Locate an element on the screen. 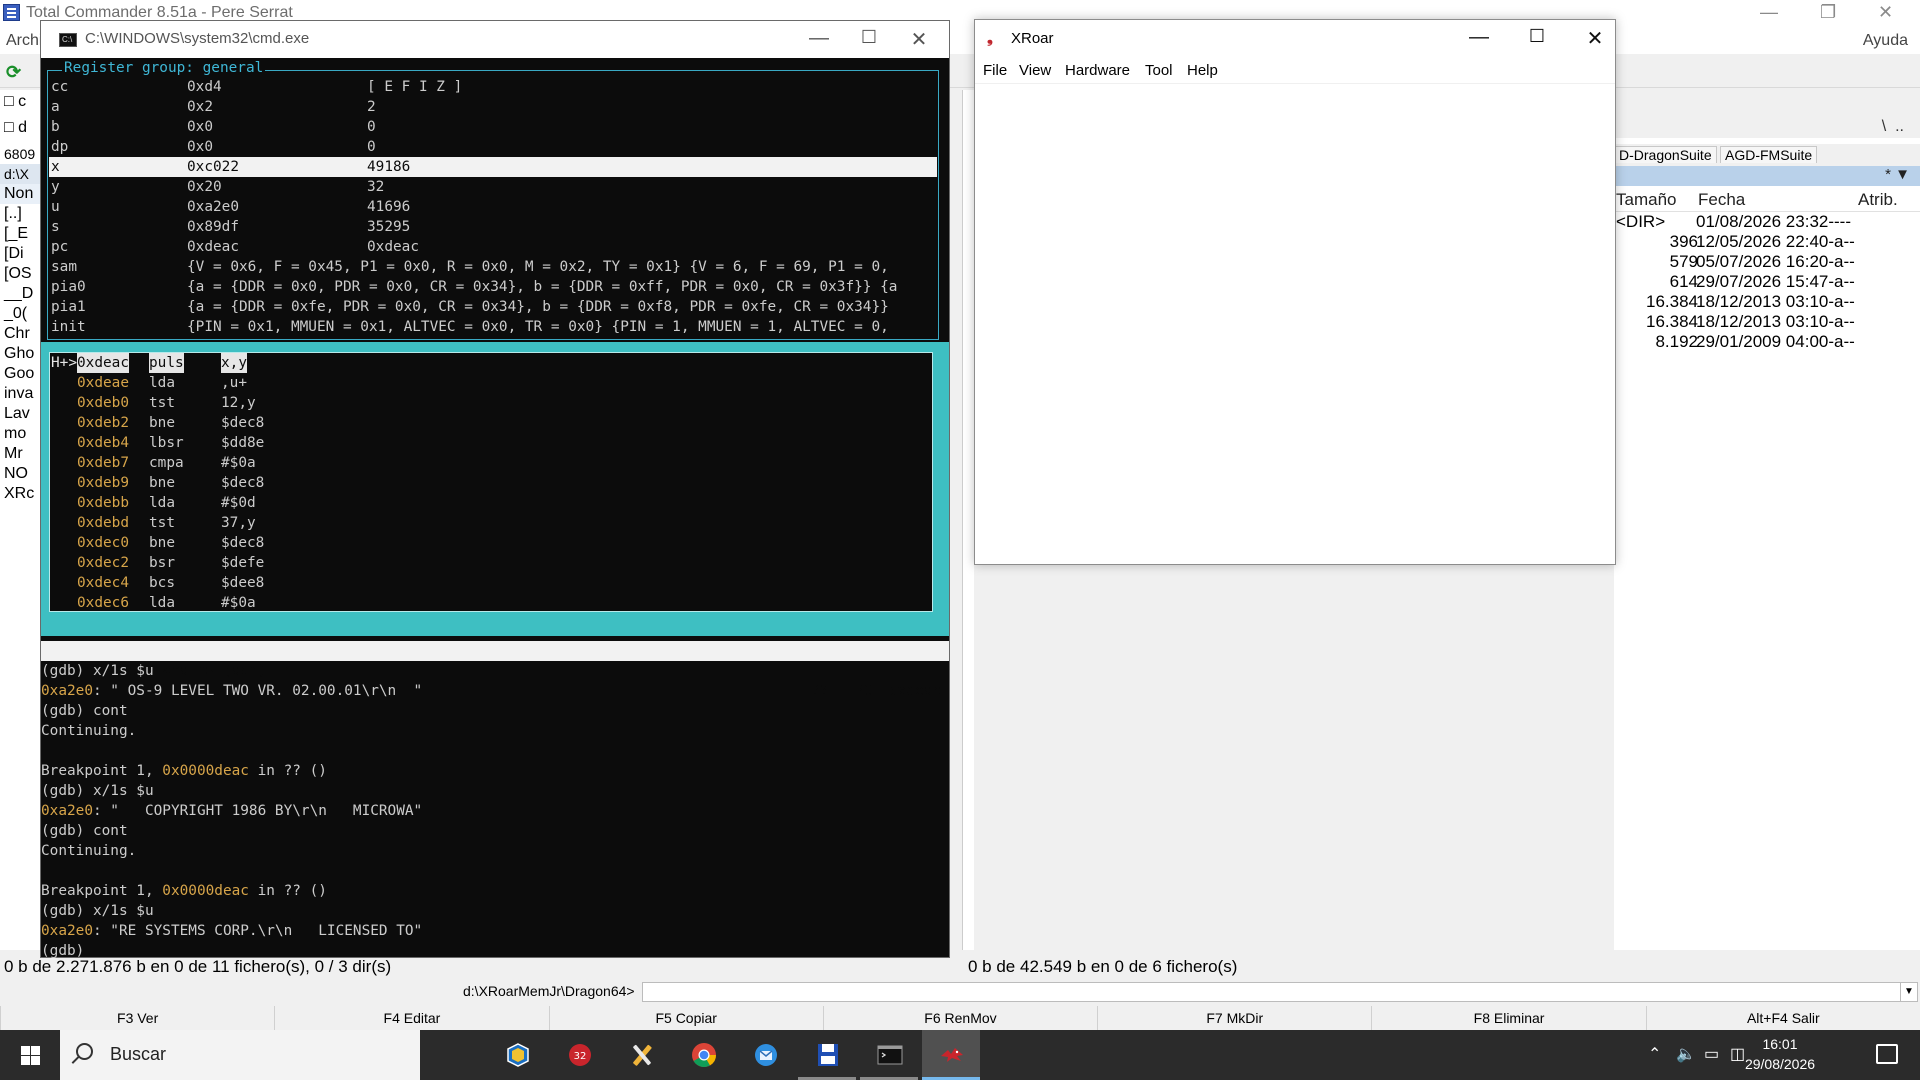 The width and height of the screenshot is (1920, 1080). console-text: (gdb) x/1s $u is located at coordinates (97, 791).